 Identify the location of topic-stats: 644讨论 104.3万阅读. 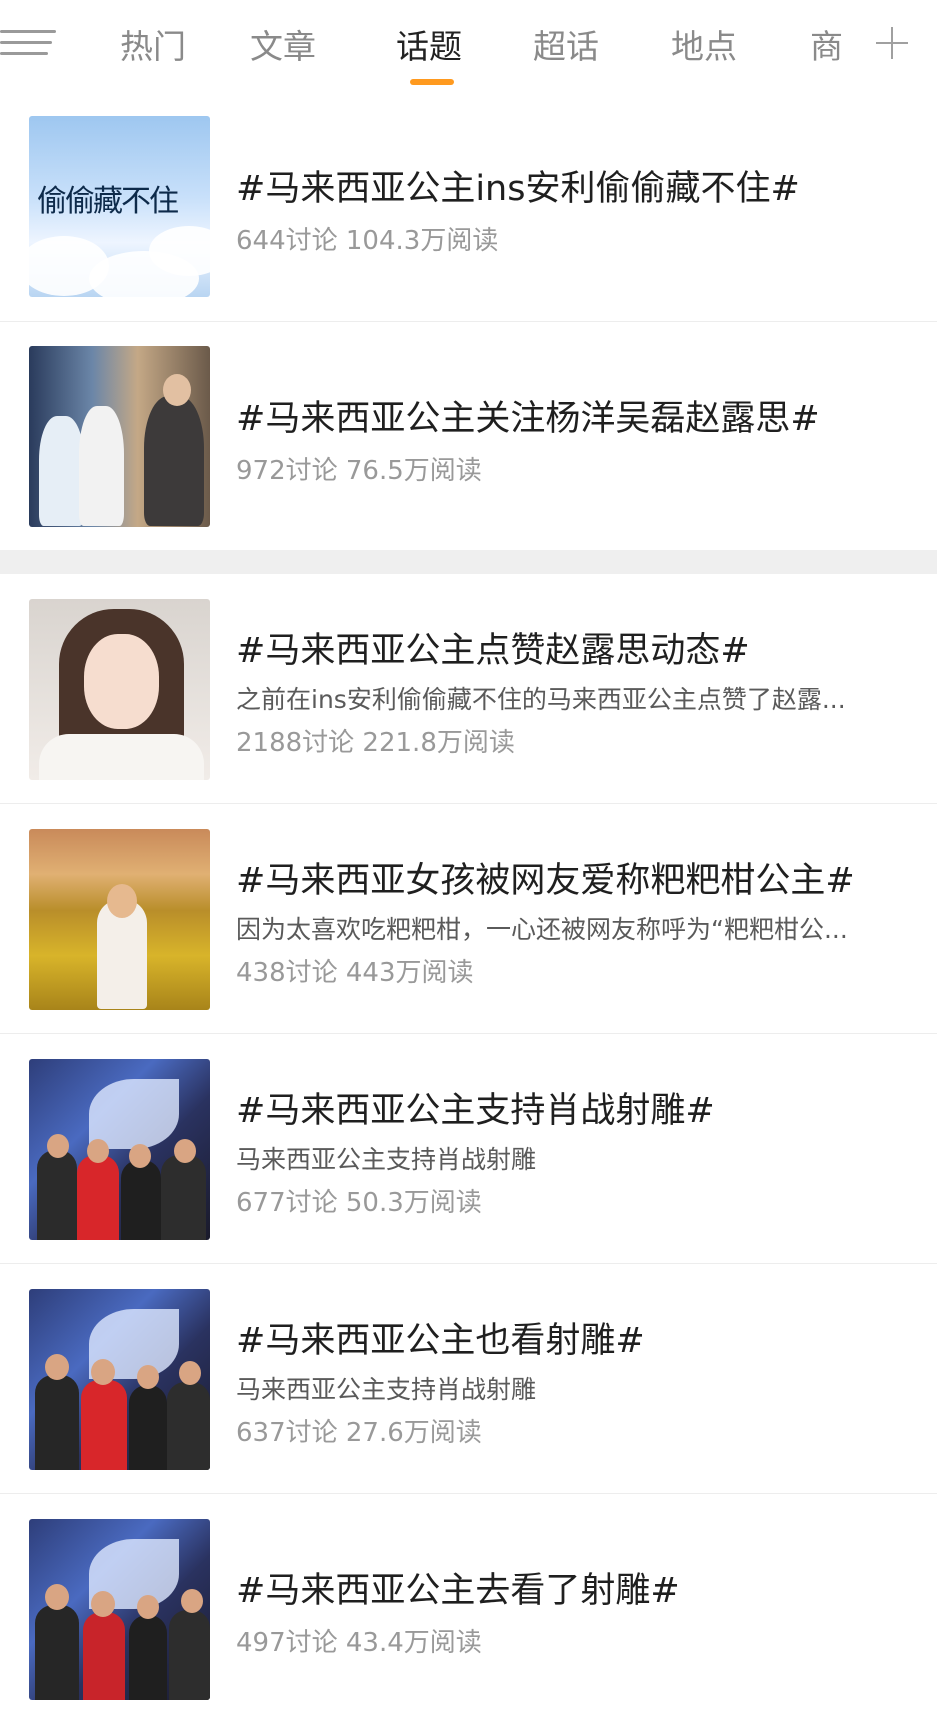
(367, 241).